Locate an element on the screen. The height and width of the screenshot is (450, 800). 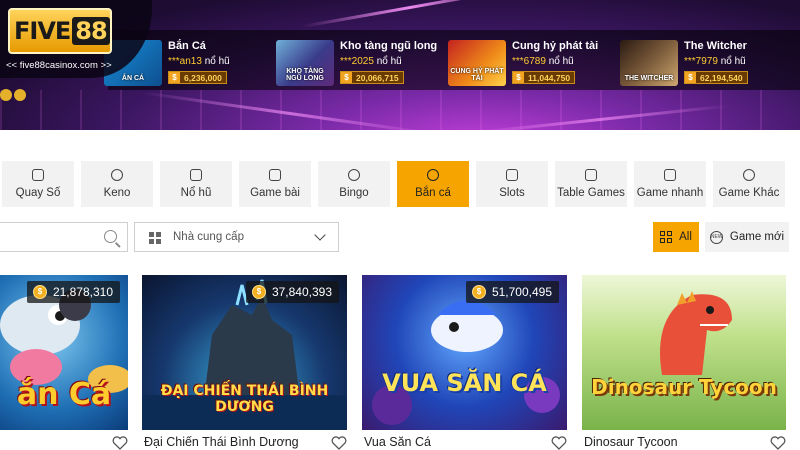
game-image: ĐẠI CHIẾN THÁI BÌNH DƯƠNG $37,840,393 is located at coordinates (244, 352).